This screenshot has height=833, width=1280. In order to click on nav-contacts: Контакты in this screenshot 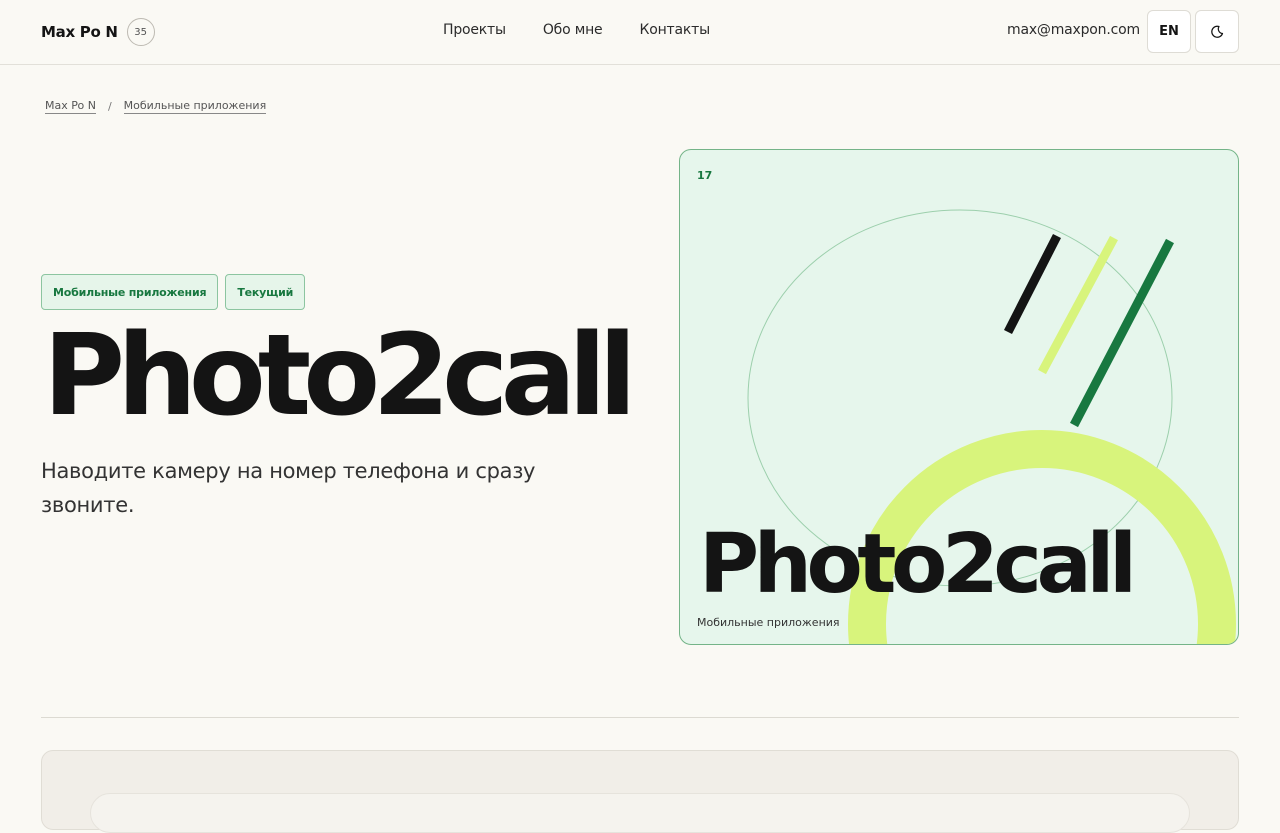, I will do `click(674, 30)`.